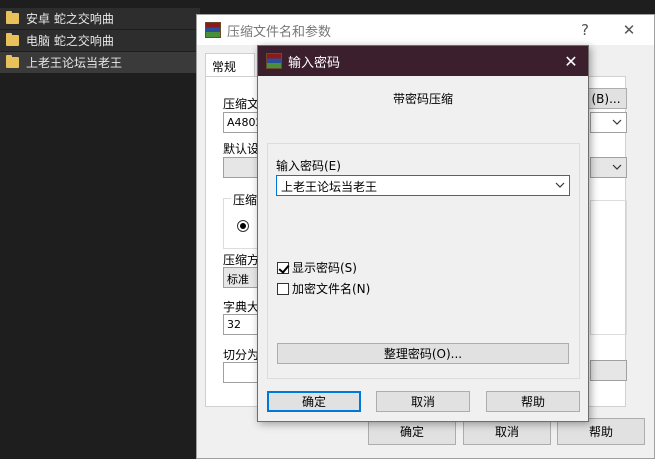 The width and height of the screenshot is (655, 459). Describe the element at coordinates (243, 226) in the screenshot. I see `format-radio` at that location.